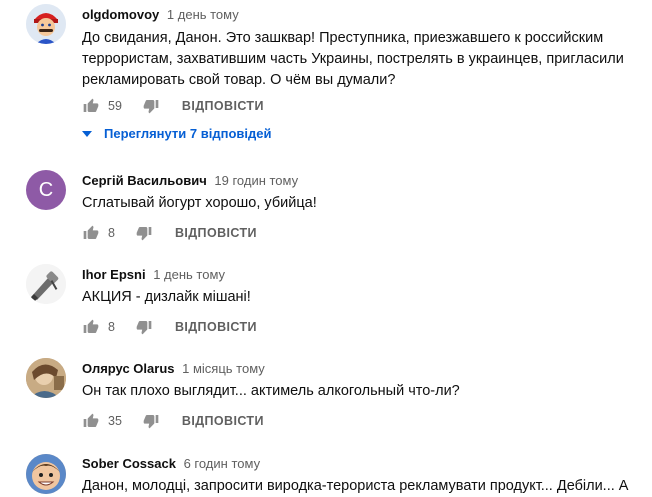 This screenshot has height=497, width=652. What do you see at coordinates (223, 368) in the screenshot?
I see `comment-time: 1 місяць тому` at bounding box center [223, 368].